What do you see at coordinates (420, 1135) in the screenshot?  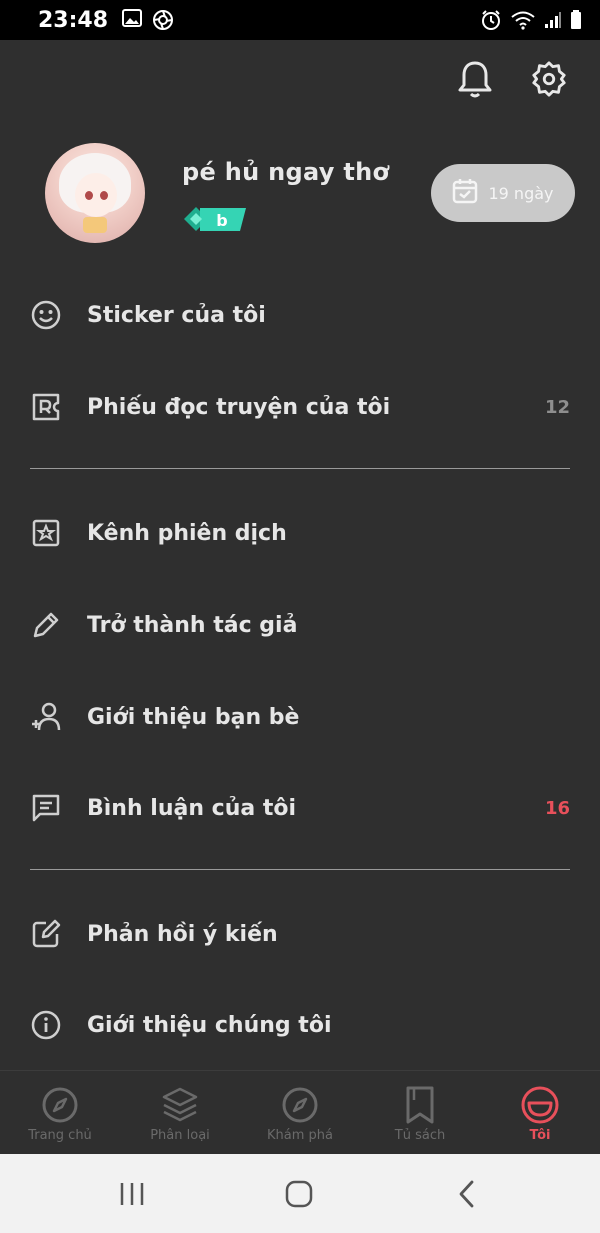 I see `tab-label: Tủ sách` at bounding box center [420, 1135].